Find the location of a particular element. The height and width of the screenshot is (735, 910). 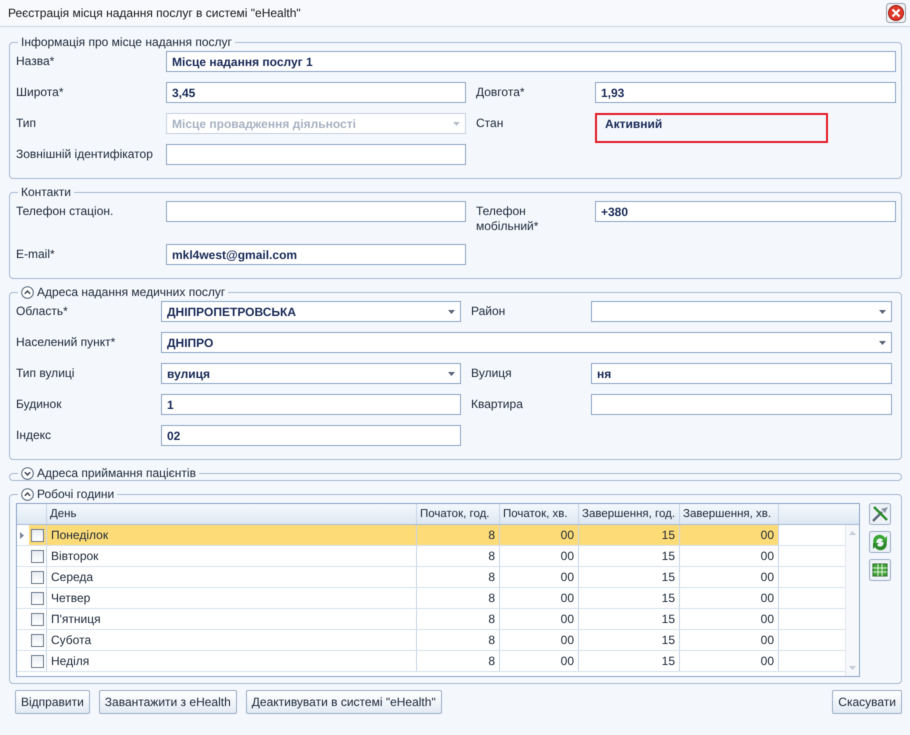

input-field: 3,45 is located at coordinates (316, 92).